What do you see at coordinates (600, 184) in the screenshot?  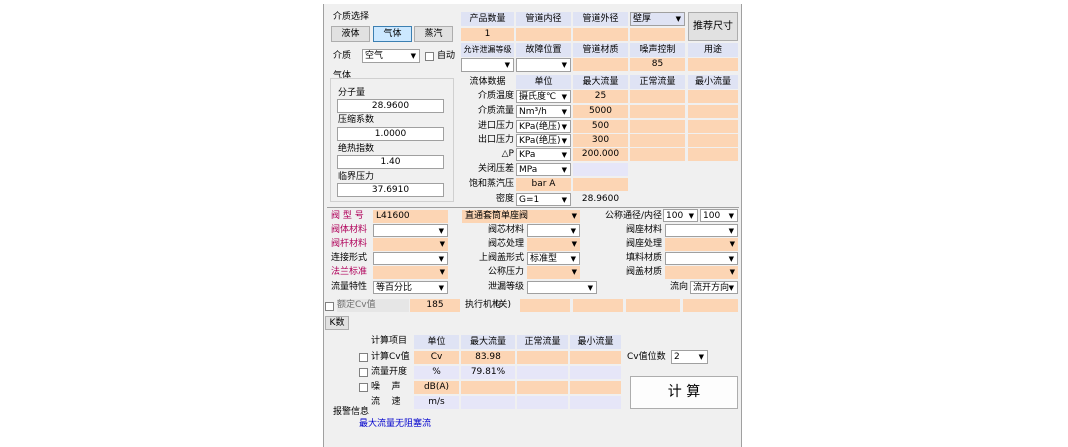 I see `vapor-p-max` at bounding box center [600, 184].